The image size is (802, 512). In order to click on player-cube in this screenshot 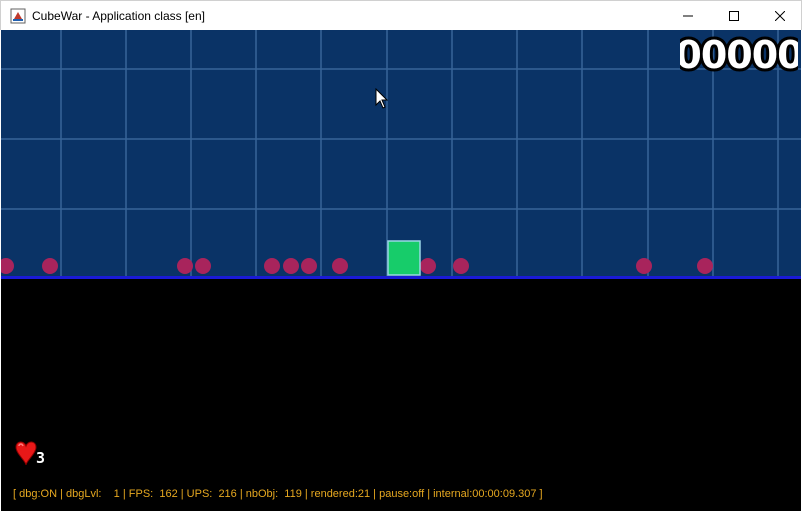, I will do `click(404, 258)`.